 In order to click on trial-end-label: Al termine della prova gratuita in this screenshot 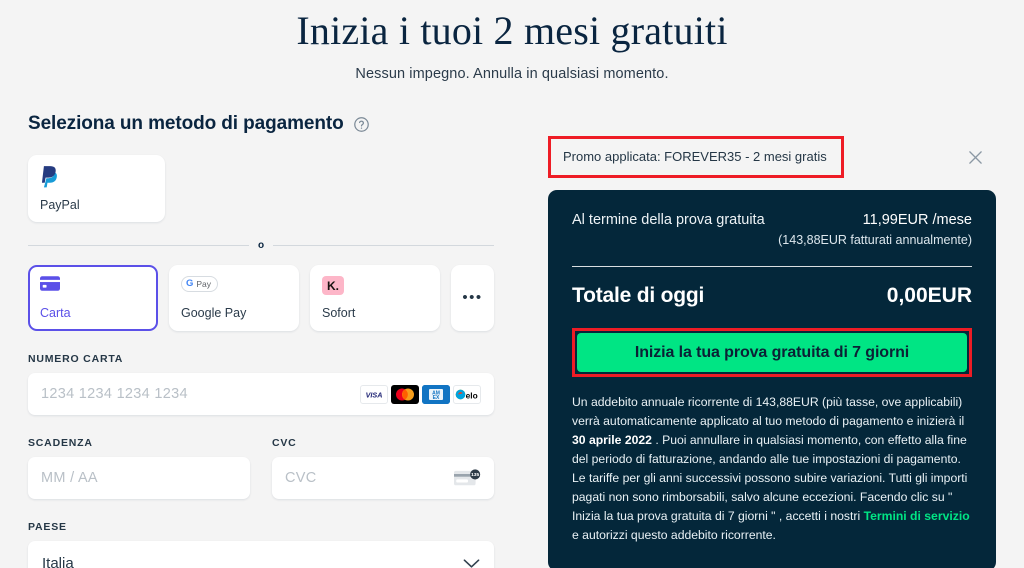, I will do `click(668, 220)`.